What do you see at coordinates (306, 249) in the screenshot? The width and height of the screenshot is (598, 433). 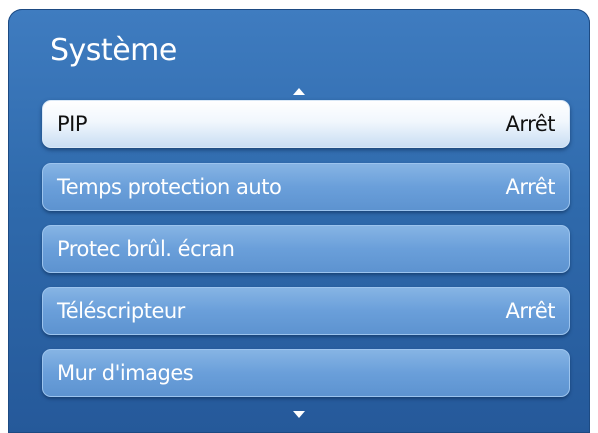 I see `menu-item-protec-brul-ecran: Protec brûl. écran` at bounding box center [306, 249].